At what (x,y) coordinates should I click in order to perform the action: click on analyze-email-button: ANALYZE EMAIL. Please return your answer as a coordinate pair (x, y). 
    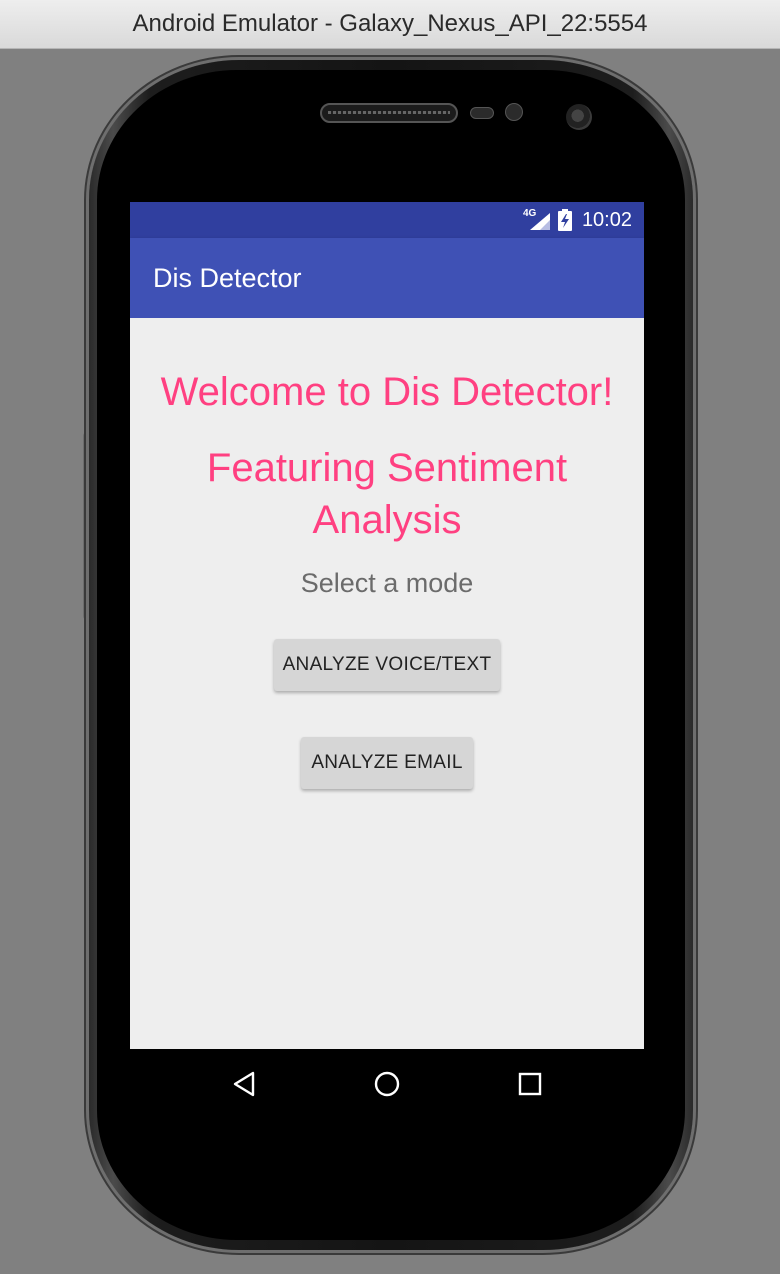
    Looking at the image, I should click on (387, 763).